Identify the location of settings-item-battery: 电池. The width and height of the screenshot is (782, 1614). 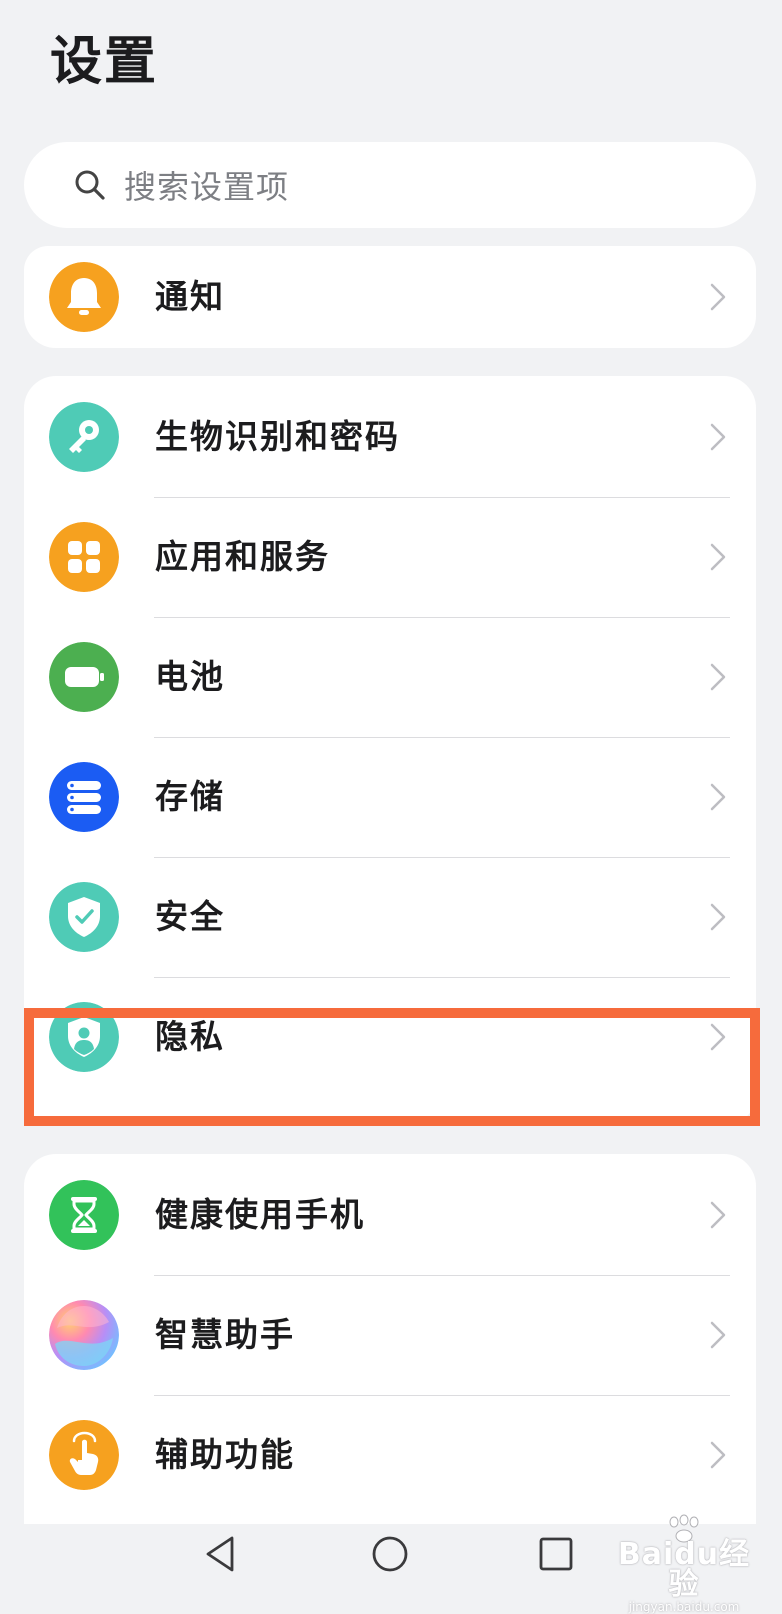
(390, 677).